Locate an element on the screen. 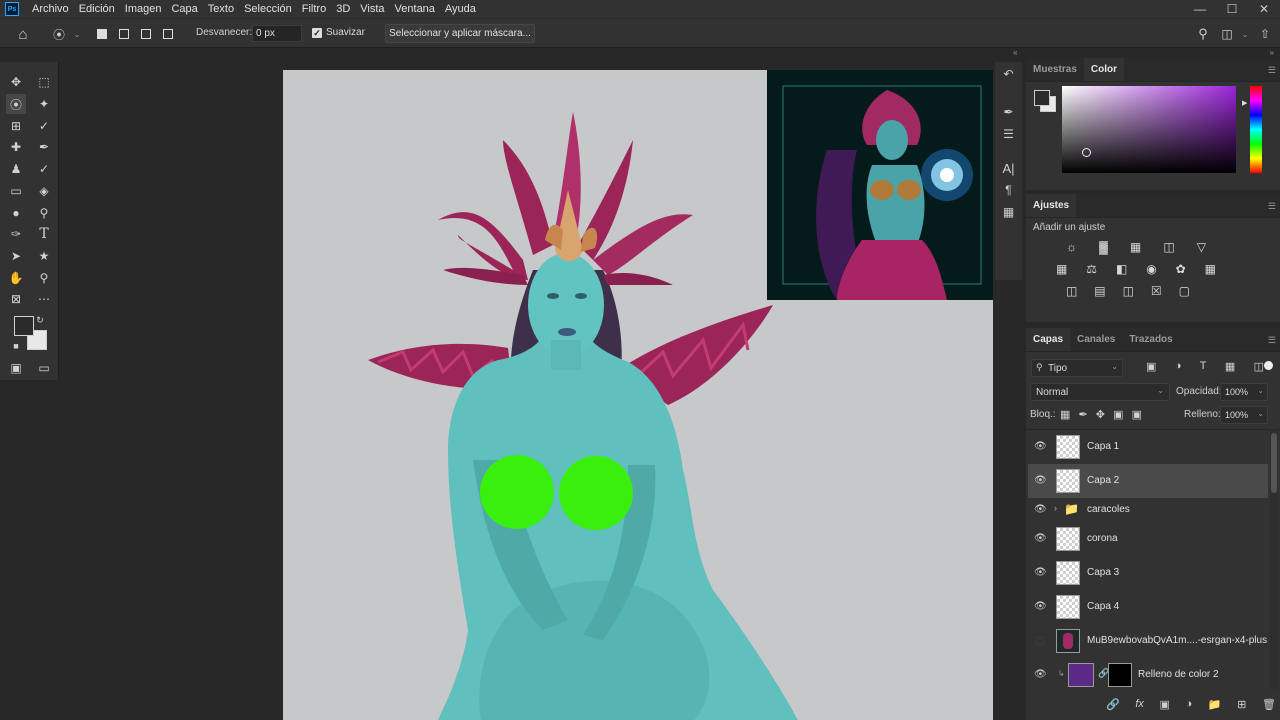  menu-texto: Texto is located at coordinates (221, 9).